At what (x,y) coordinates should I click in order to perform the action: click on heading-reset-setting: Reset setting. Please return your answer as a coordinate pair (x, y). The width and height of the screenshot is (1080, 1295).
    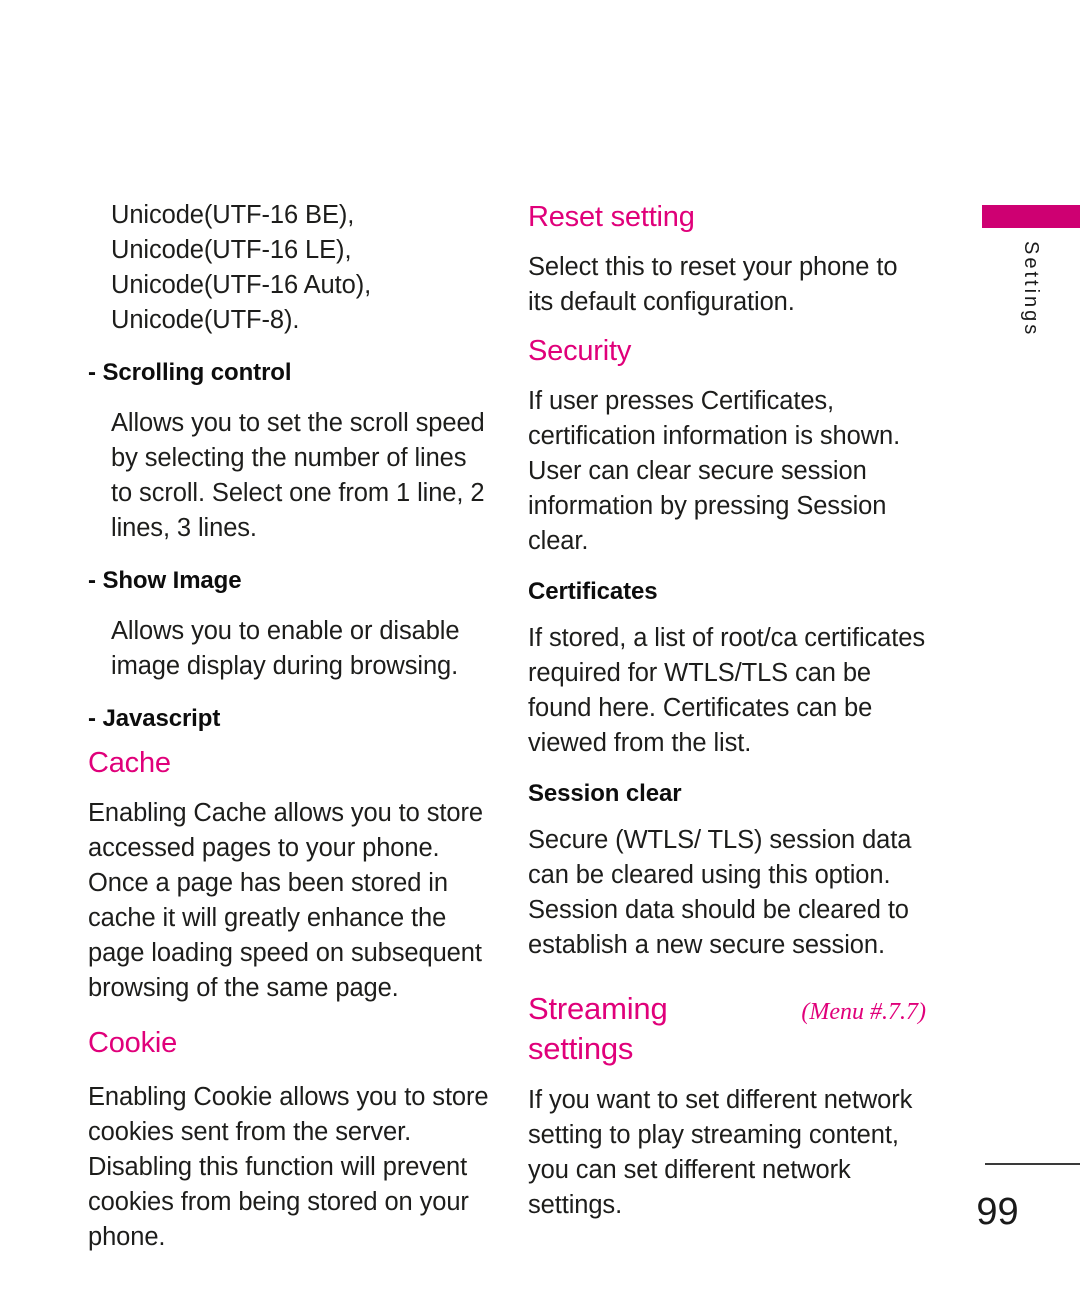
    Looking at the image, I should click on (611, 217).